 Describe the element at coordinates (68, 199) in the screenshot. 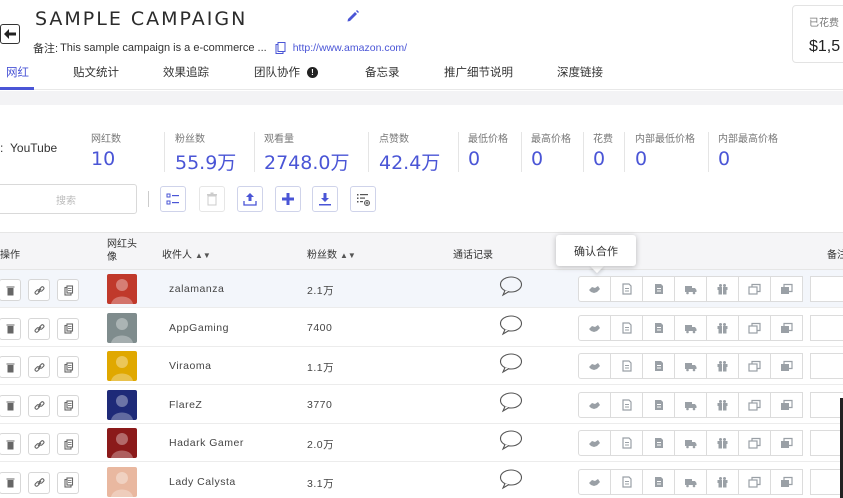

I see `search-input: 搜索` at that location.